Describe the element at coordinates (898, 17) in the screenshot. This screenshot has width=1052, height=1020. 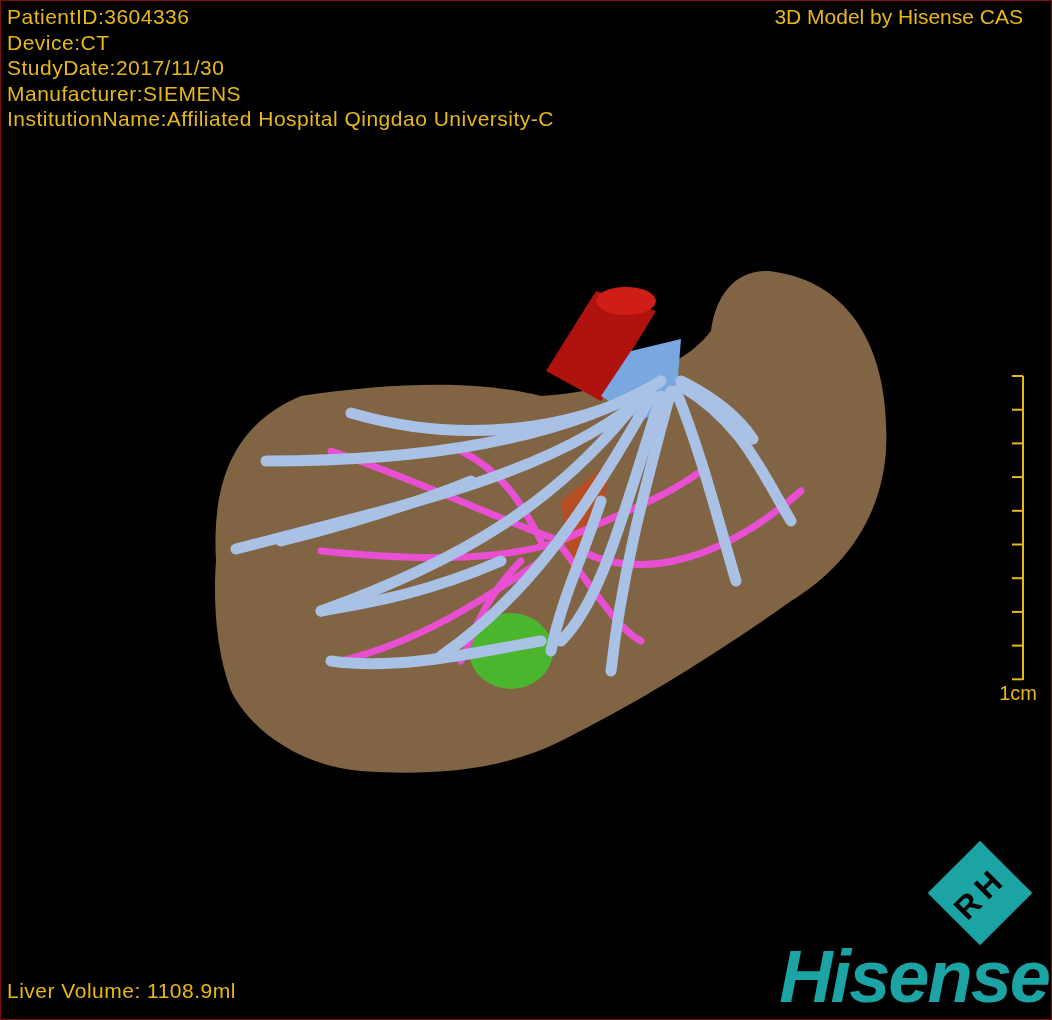
I see `caption-text: 3D Model by Hisense CAS` at that location.